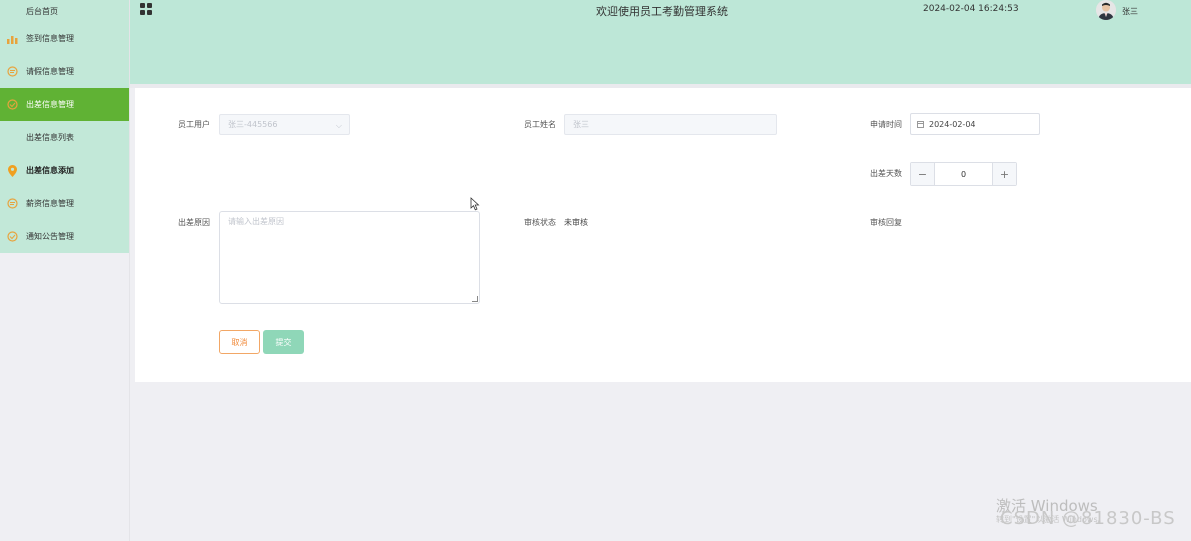  What do you see at coordinates (540, 222) in the screenshot?
I see `audit-status-label: 审核状态` at bounding box center [540, 222].